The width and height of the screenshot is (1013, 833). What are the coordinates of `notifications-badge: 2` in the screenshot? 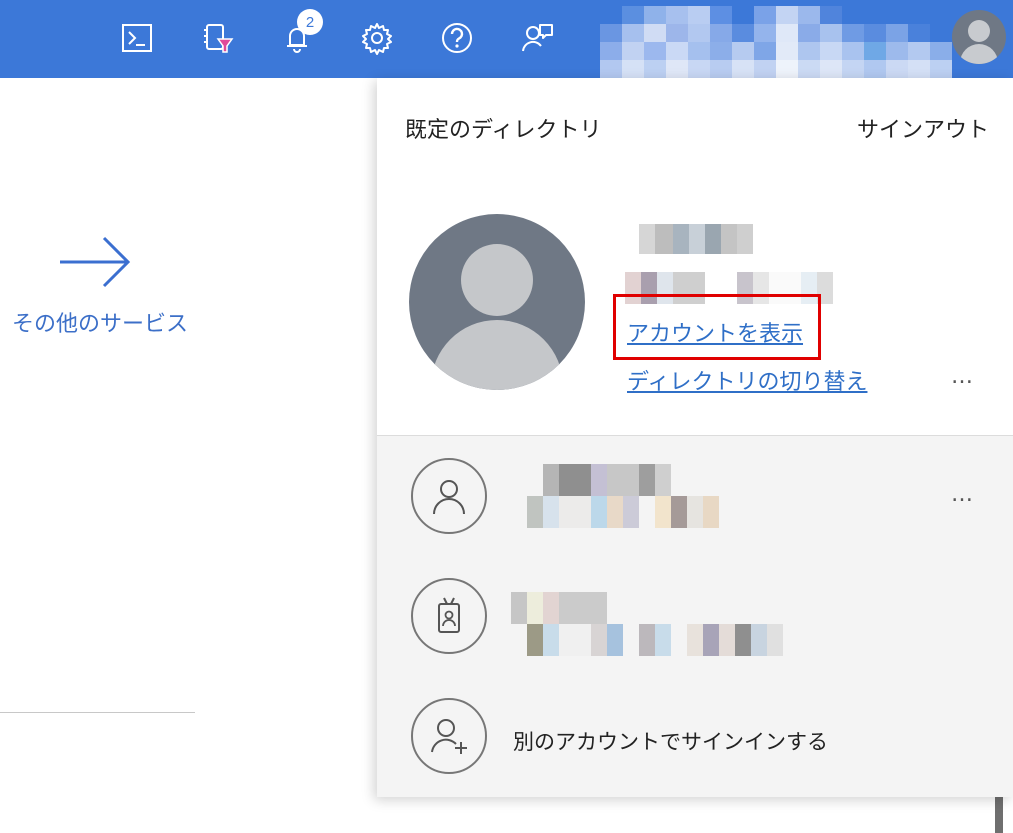 It's located at (310, 22).